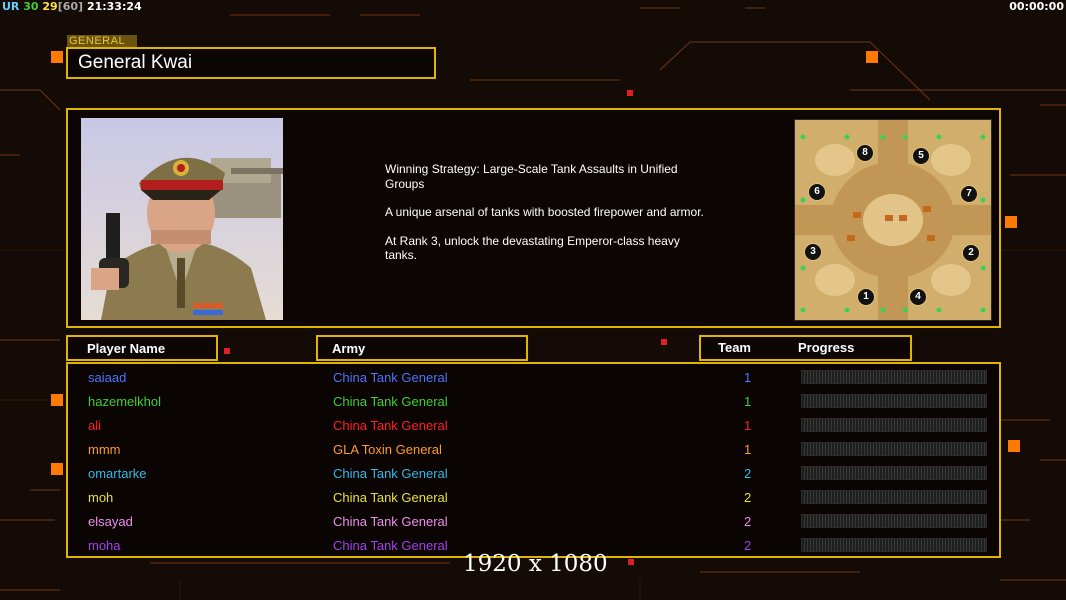 The image size is (1066, 600). I want to click on spawn-4: 4, so click(918, 297).